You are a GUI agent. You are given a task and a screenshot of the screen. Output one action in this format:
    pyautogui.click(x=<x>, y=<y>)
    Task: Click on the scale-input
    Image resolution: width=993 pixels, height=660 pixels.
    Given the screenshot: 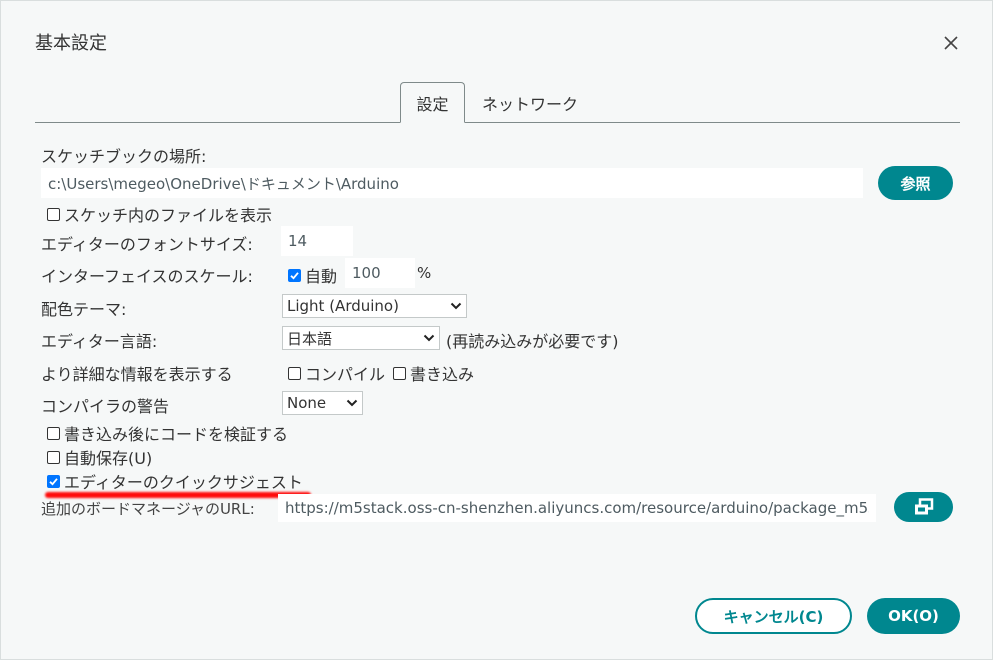 What is the action you would take?
    pyautogui.click(x=380, y=273)
    